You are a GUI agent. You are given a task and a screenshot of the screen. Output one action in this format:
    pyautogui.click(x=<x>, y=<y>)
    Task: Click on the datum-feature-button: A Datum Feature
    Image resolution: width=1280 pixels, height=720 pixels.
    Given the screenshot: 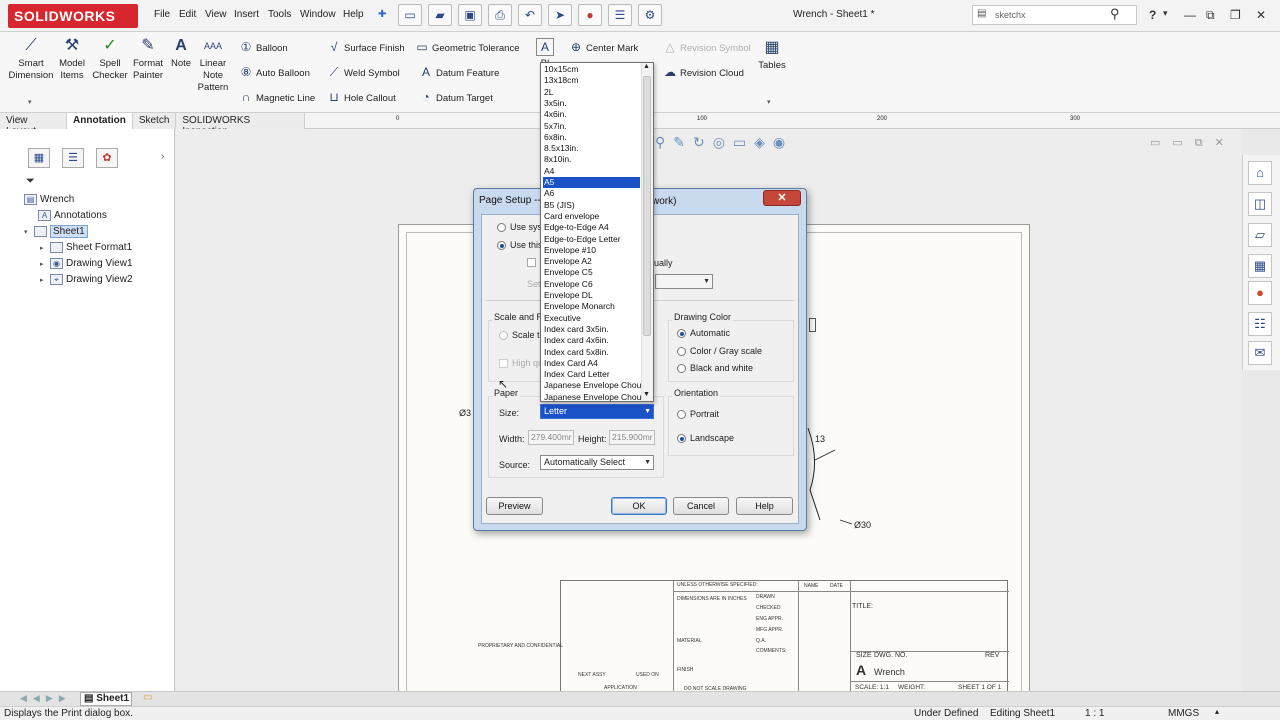 What is the action you would take?
    pyautogui.click(x=458, y=72)
    